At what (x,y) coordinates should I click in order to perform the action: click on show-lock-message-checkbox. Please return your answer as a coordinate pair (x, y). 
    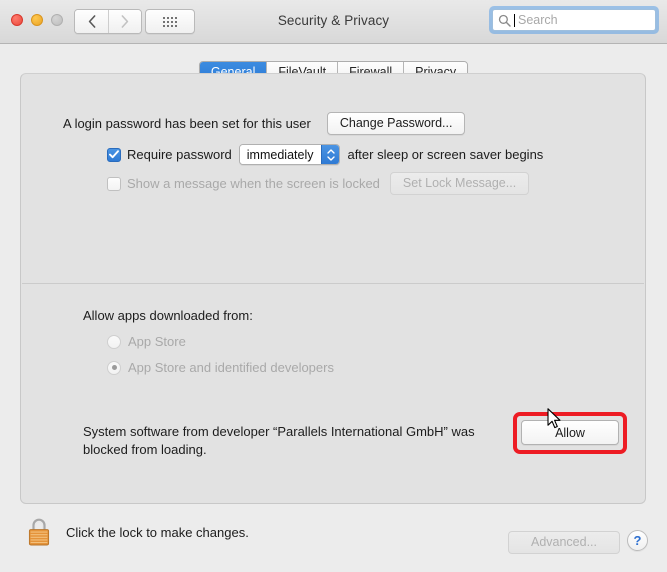
    Looking at the image, I should click on (114, 183).